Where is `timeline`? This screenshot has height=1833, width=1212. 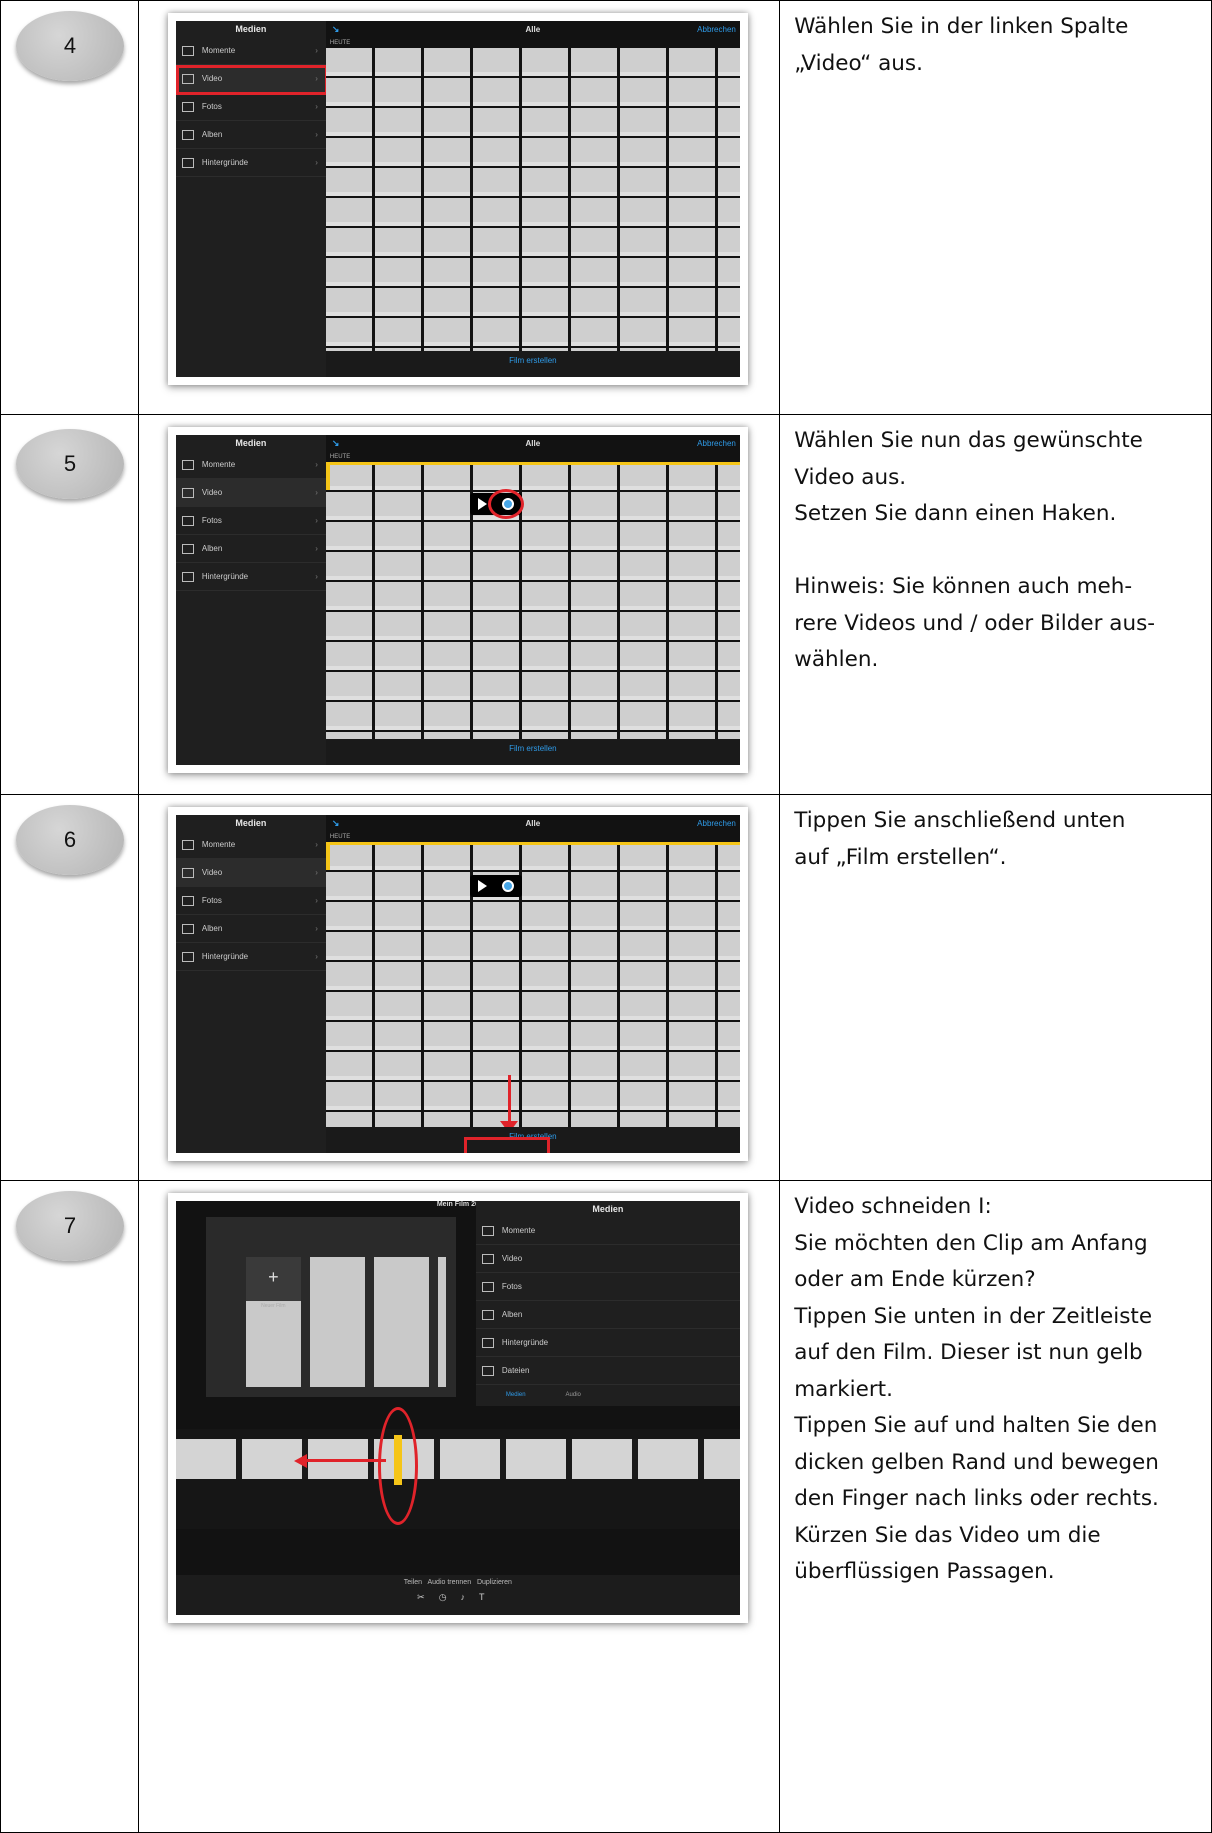 timeline is located at coordinates (457, 1468).